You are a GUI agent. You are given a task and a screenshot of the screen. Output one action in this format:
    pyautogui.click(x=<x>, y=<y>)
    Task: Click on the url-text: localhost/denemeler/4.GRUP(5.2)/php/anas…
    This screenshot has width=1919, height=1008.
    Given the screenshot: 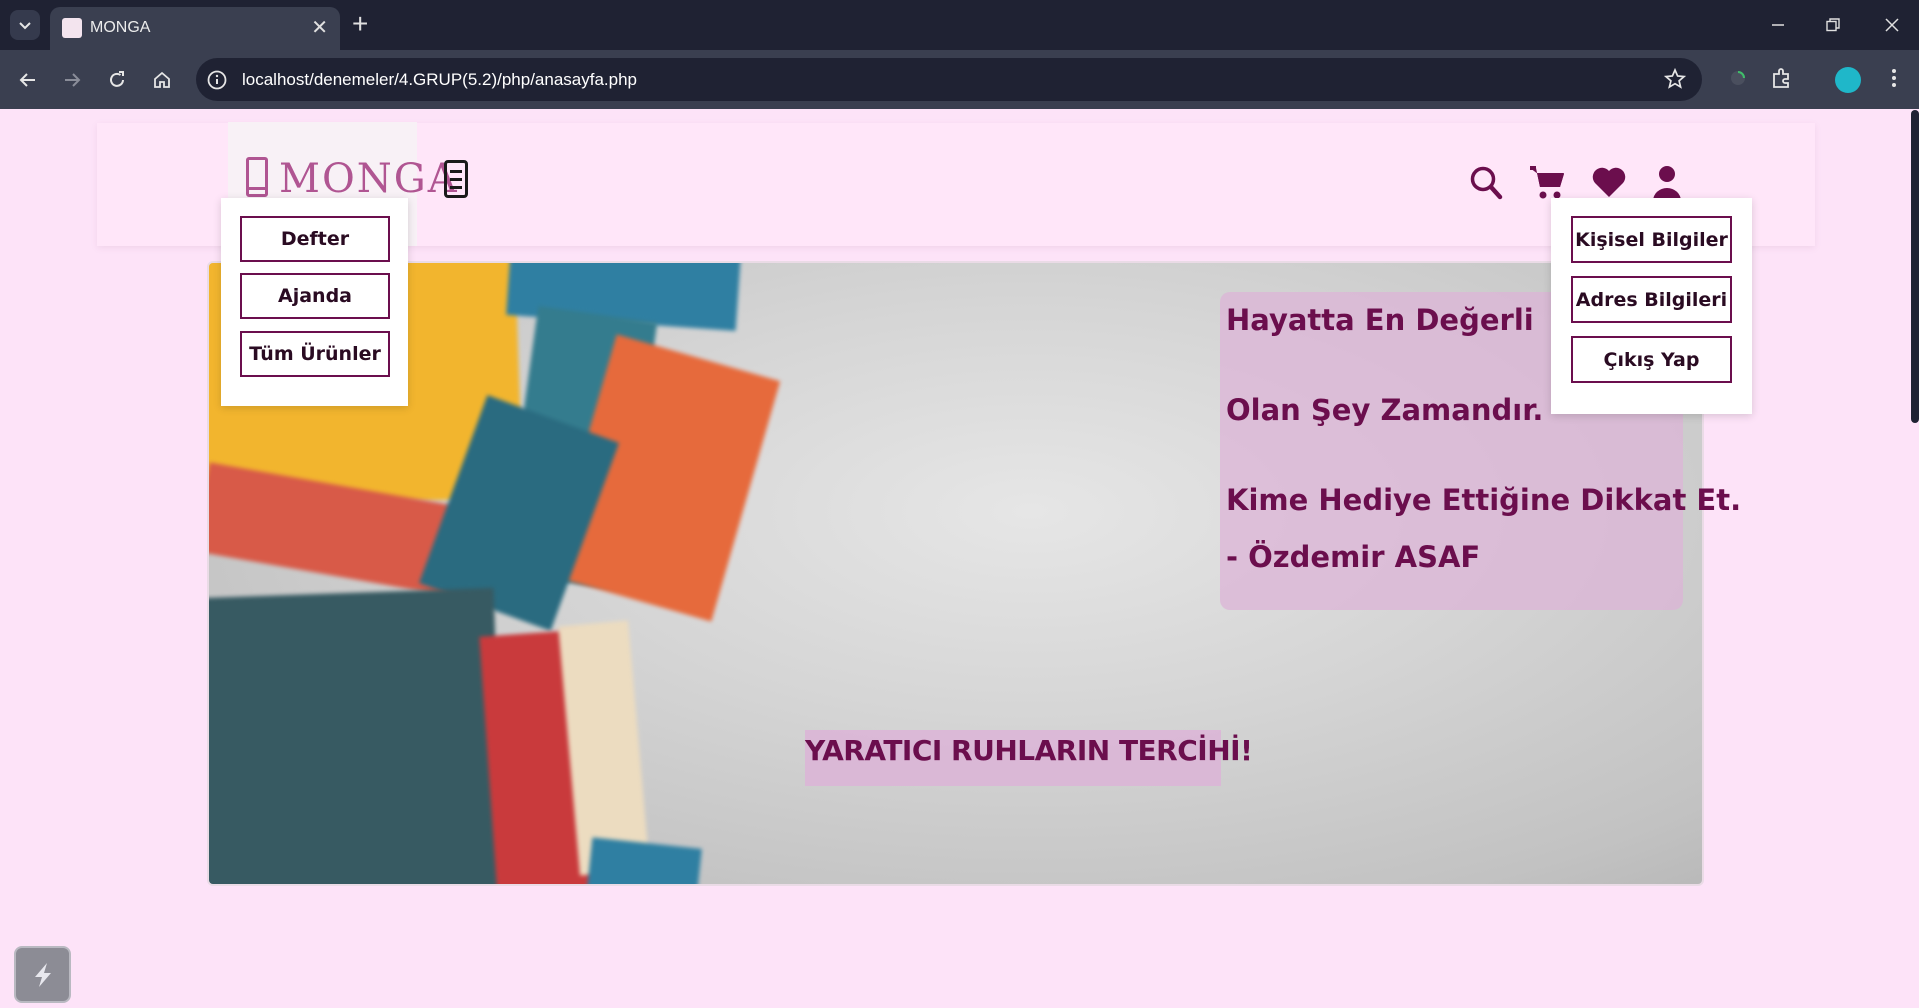 What is the action you would take?
    pyautogui.click(x=440, y=79)
    